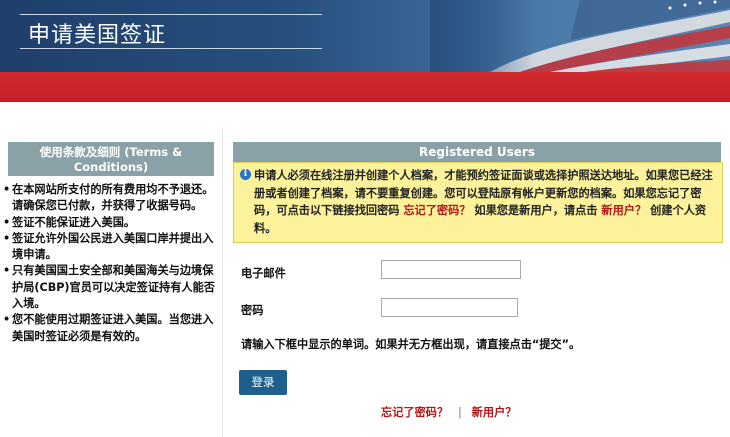 The height and width of the screenshot is (437, 730). I want to click on new-user-bottom-link: 新用户？, so click(494, 412).